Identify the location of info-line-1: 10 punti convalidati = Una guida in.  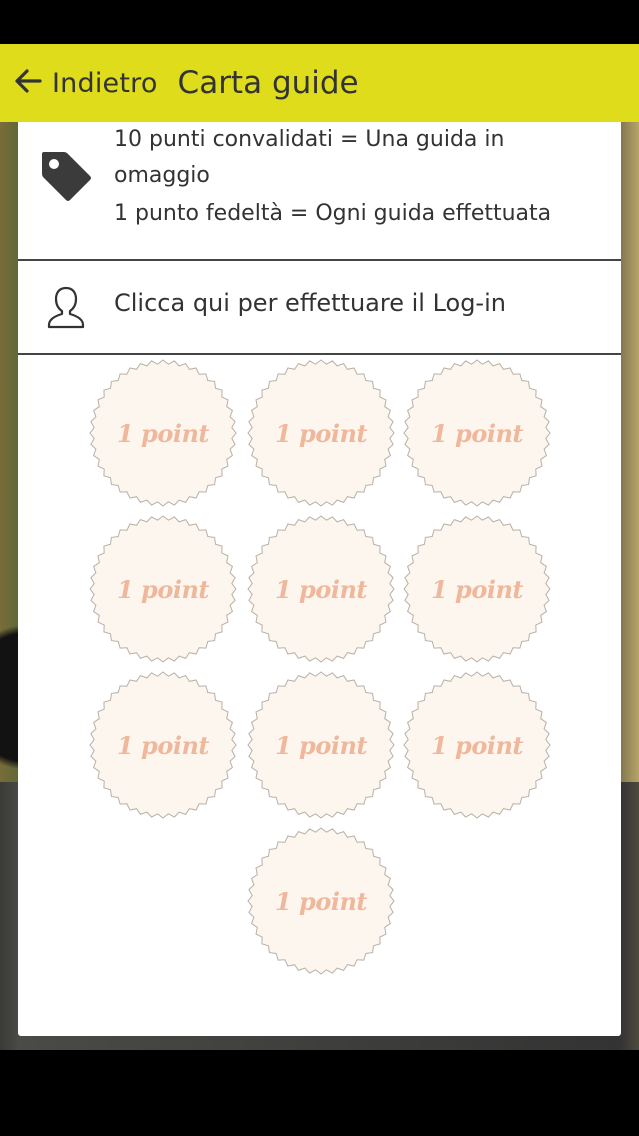
(309, 139).